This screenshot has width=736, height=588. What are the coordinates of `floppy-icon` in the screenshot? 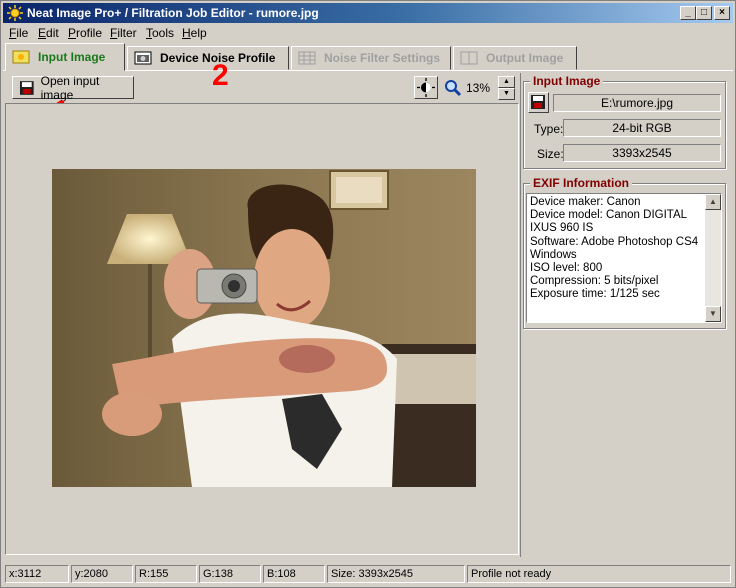 It's located at (538, 102).